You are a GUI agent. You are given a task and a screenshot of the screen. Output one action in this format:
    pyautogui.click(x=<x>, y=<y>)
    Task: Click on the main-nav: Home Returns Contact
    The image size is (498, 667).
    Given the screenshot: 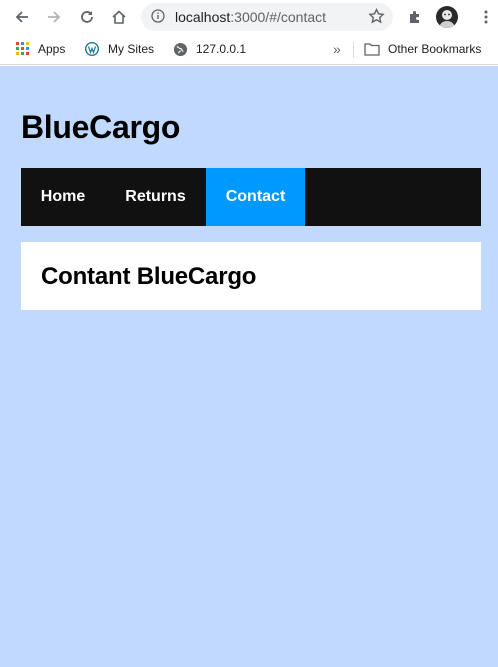 What is the action you would take?
    pyautogui.click(x=251, y=197)
    